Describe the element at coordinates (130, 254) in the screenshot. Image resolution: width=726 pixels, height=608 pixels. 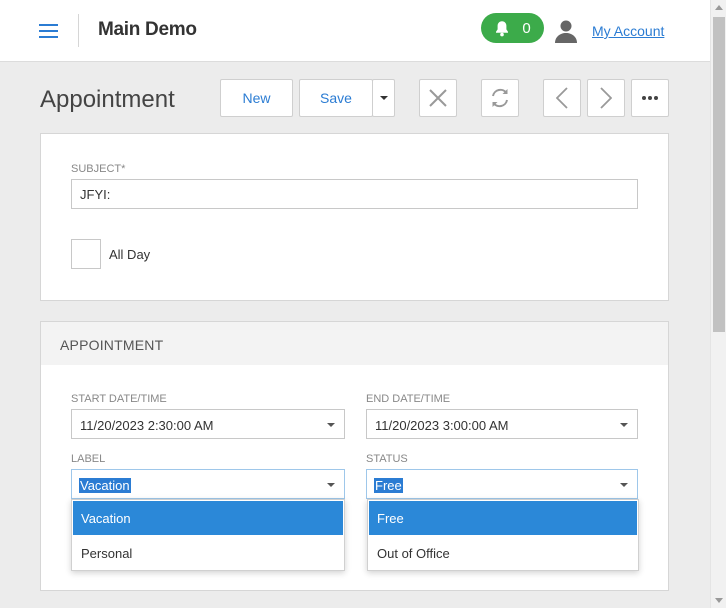
I see `all-day-label: All Day` at that location.